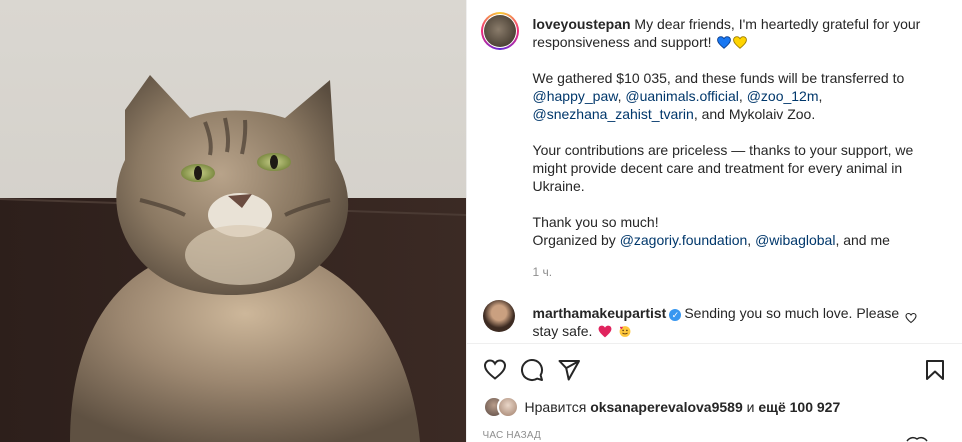  I want to click on save-button, so click(935, 370).